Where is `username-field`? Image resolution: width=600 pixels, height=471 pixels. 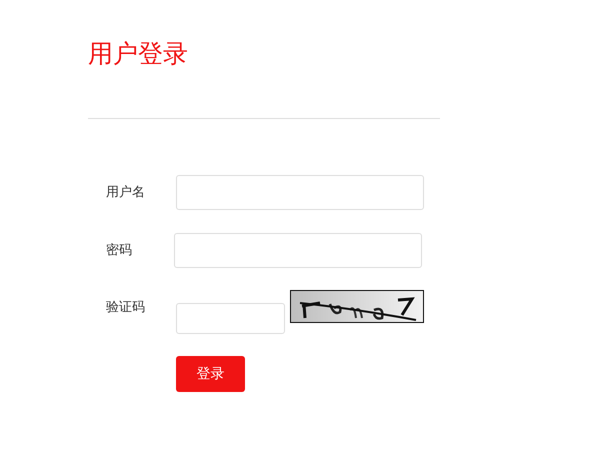
username-field is located at coordinates (300, 192).